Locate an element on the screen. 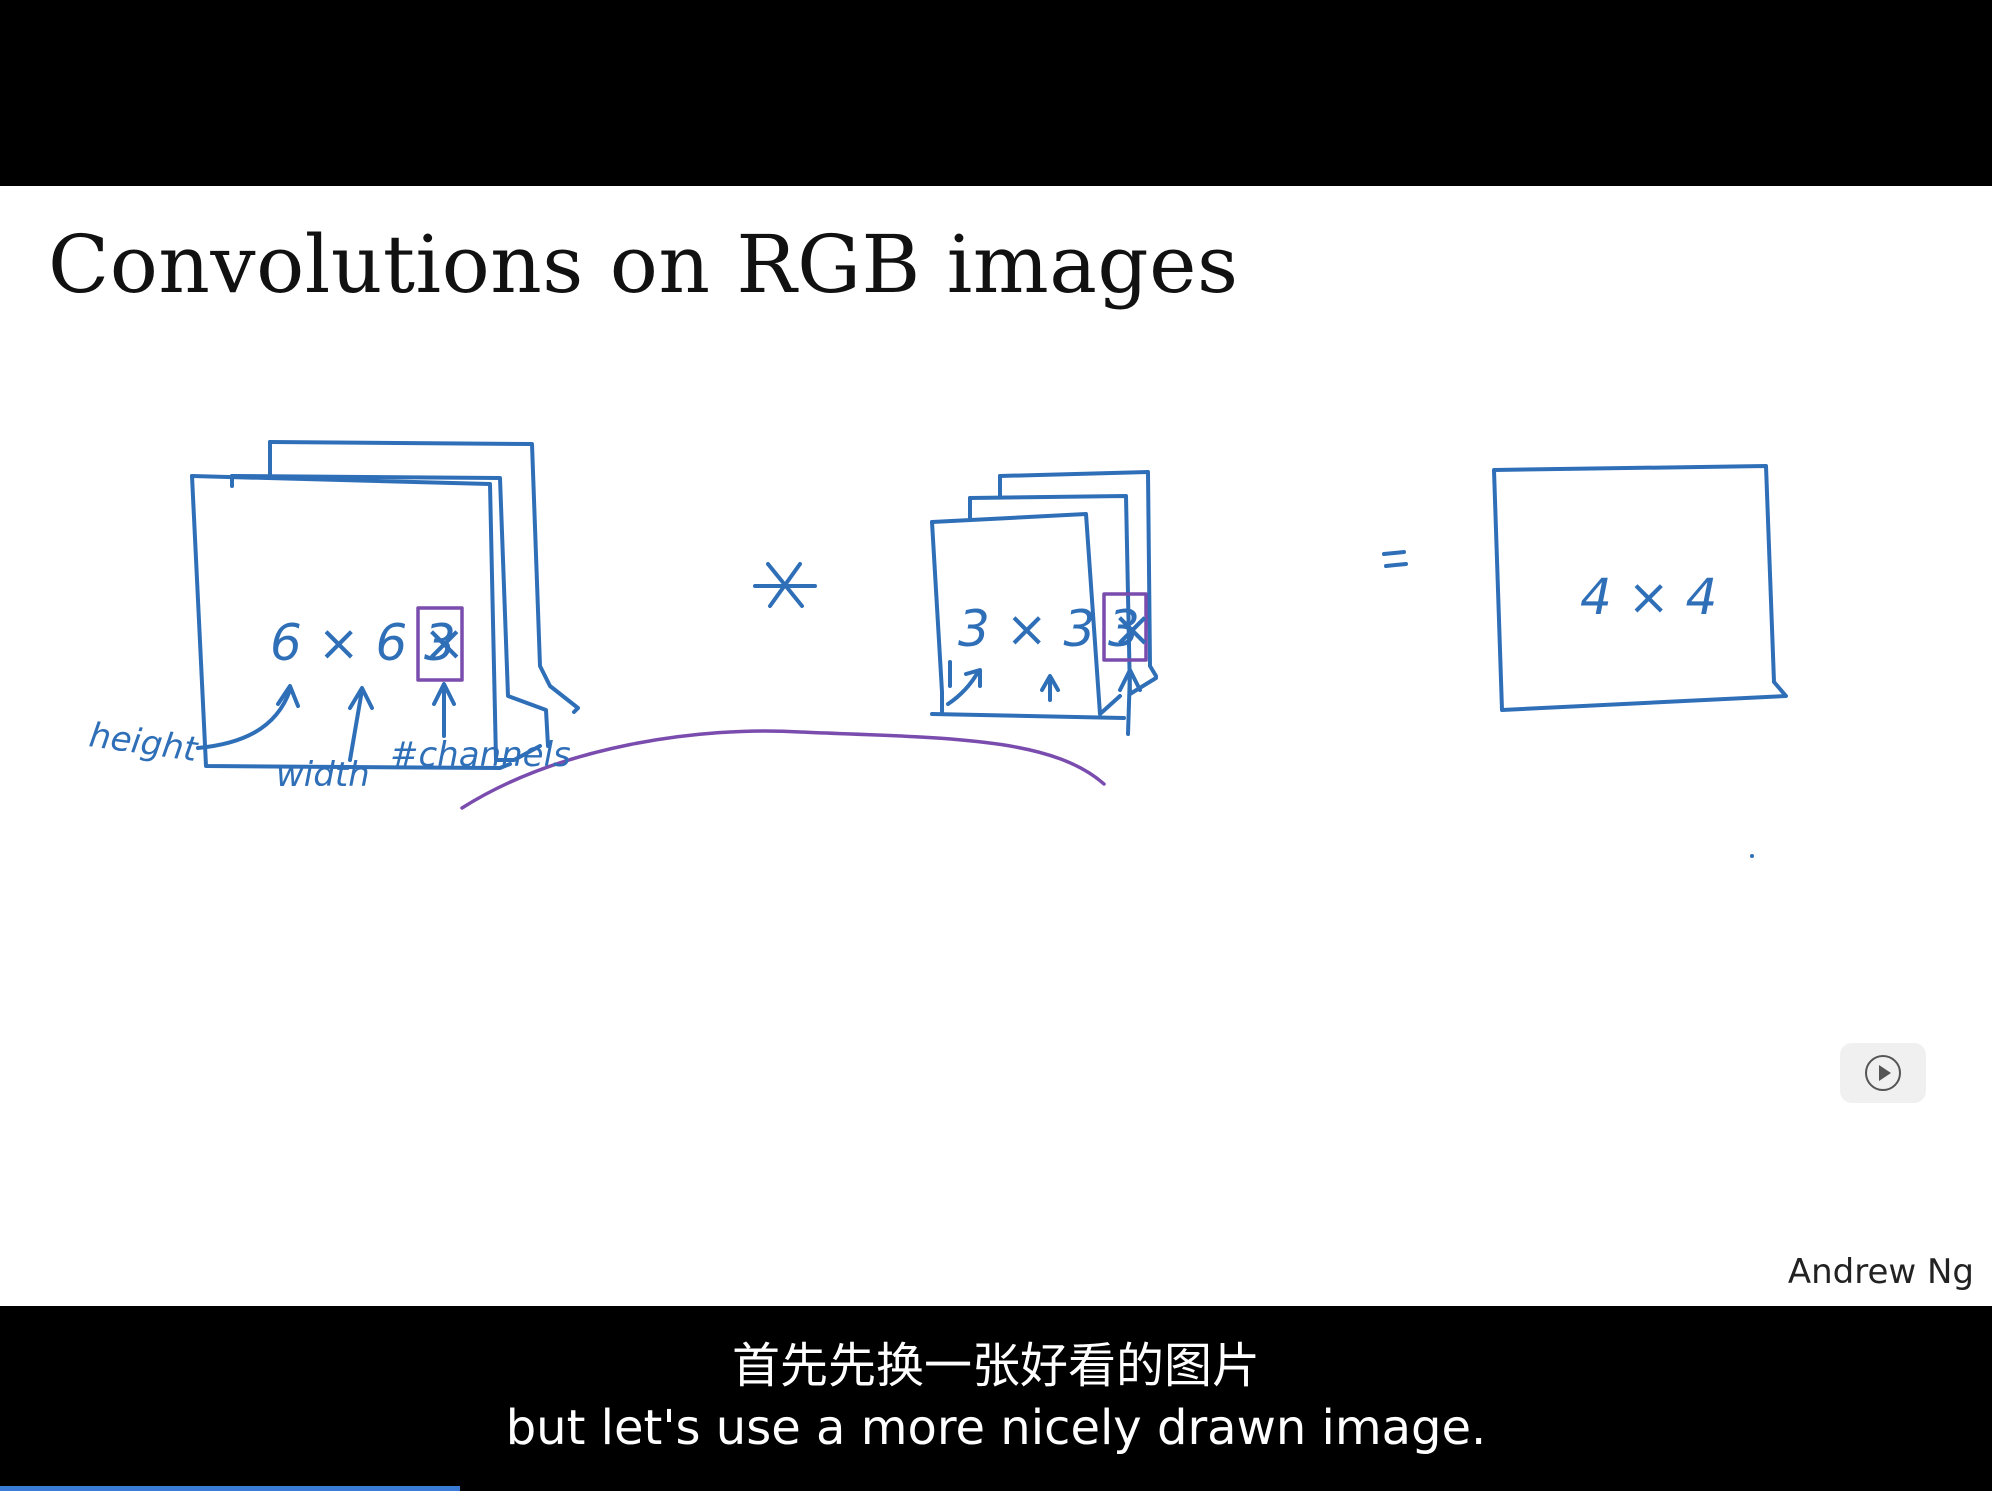 This screenshot has width=1992, height=1491. play-icon is located at coordinates (1883, 1073).